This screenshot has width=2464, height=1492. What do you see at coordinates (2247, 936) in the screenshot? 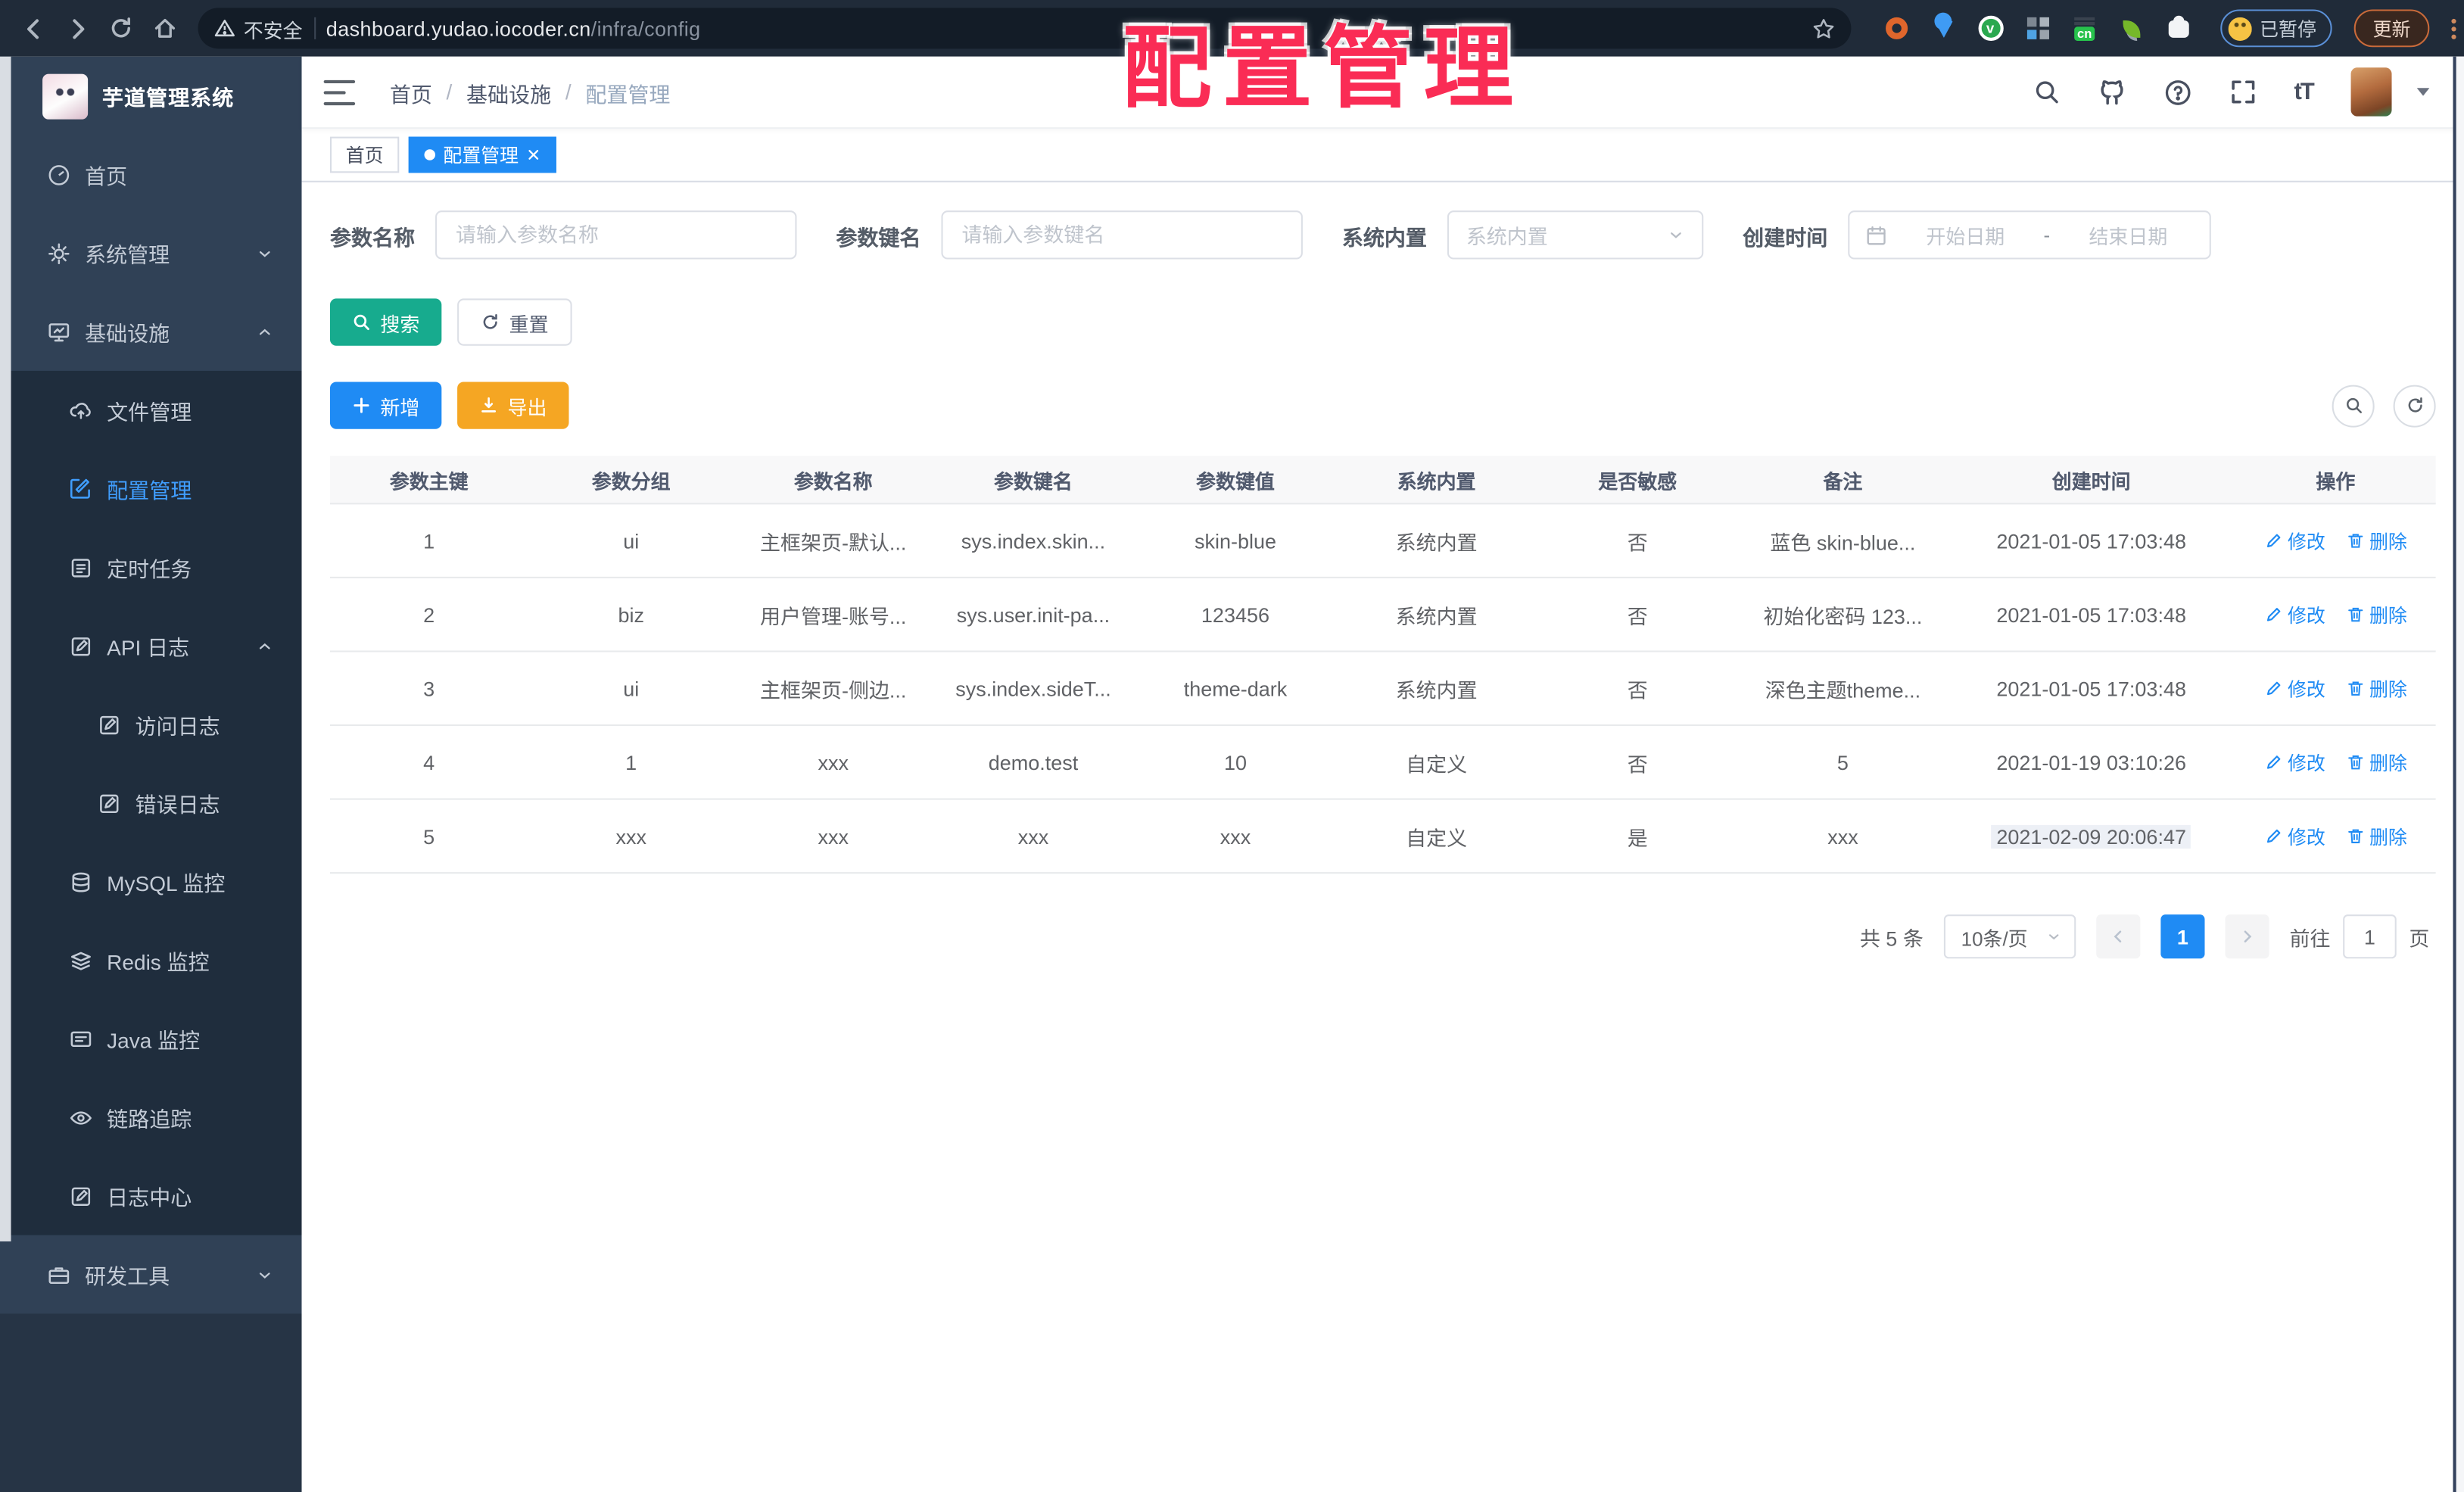
I see `next-page-button` at bounding box center [2247, 936].